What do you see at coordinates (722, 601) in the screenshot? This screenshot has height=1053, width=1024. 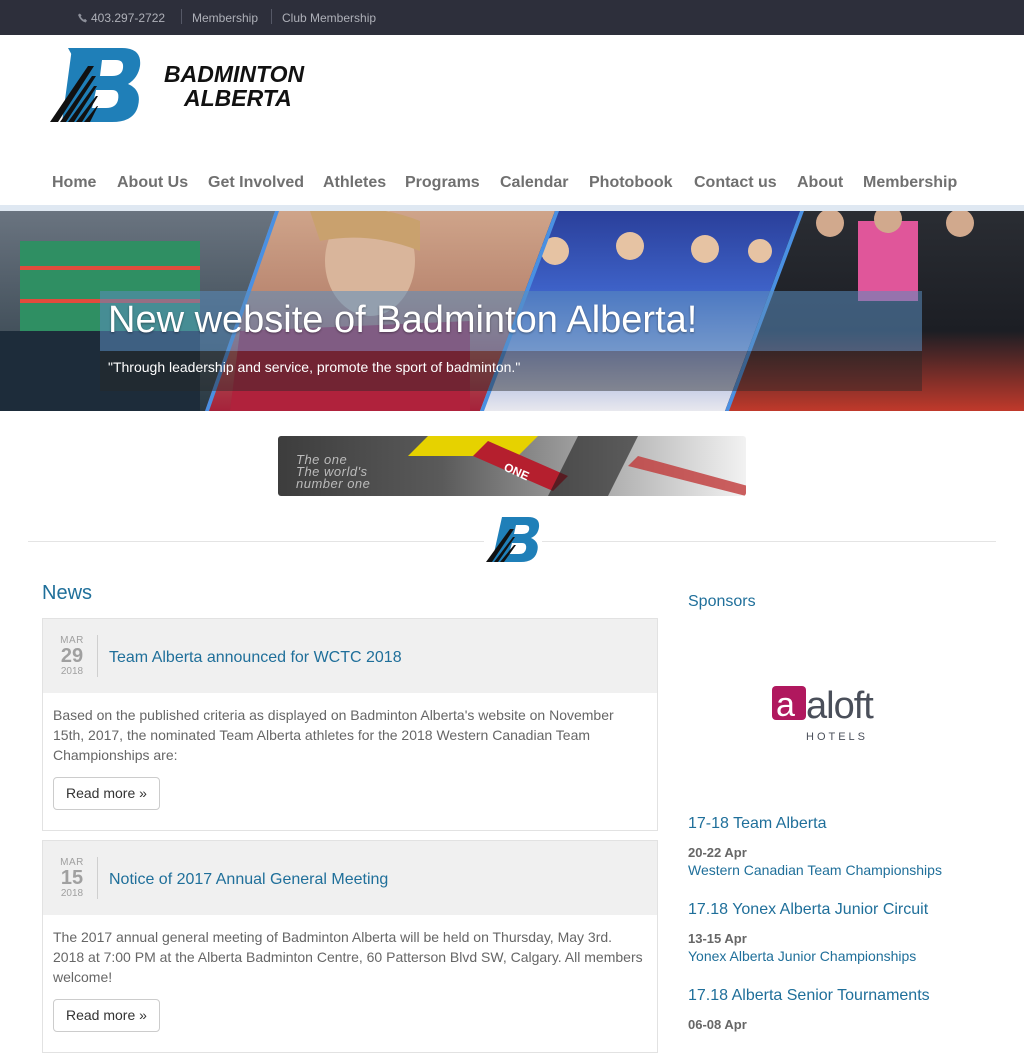 I see `sponsors-heading: Sponsors` at bounding box center [722, 601].